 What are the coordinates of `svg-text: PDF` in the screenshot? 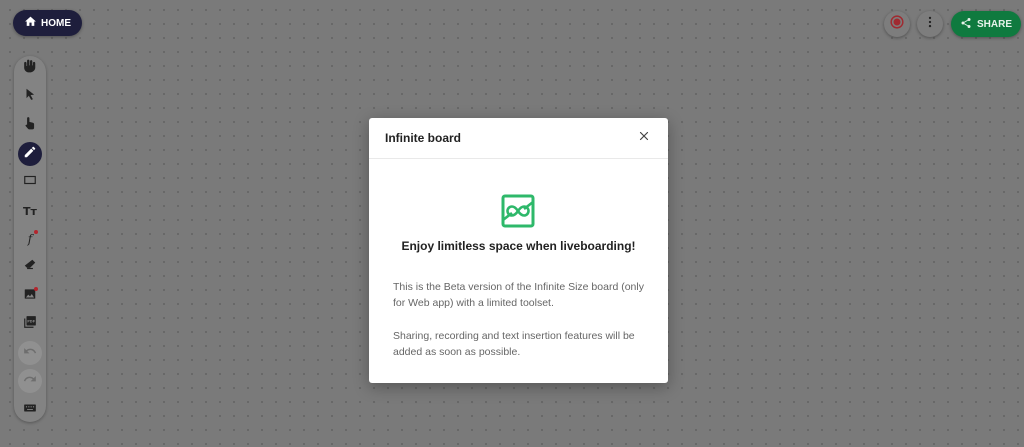 It's located at (31, 321).